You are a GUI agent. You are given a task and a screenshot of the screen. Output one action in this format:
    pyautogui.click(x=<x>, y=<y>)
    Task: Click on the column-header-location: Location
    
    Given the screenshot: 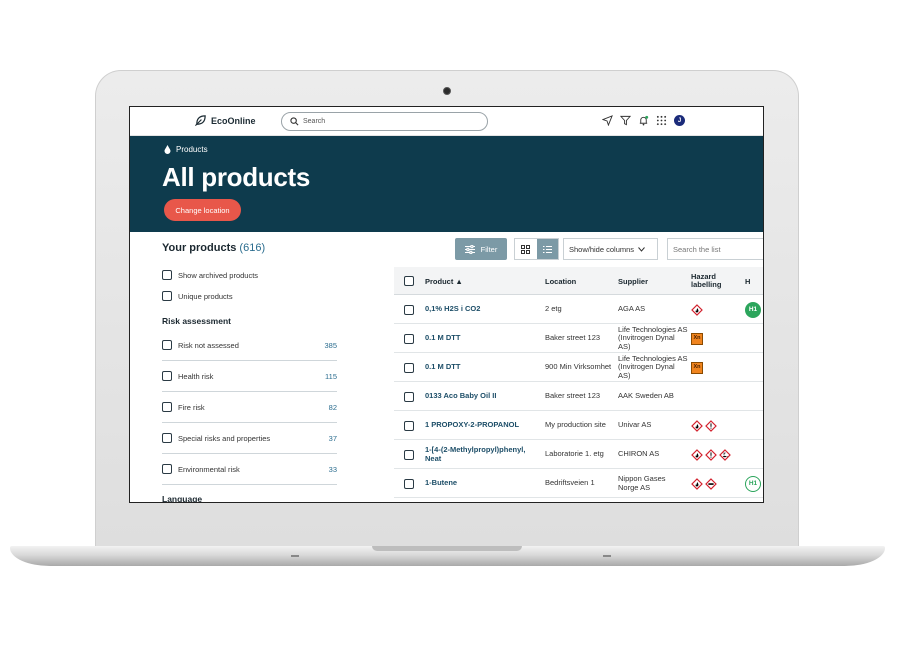 What is the action you would take?
    pyautogui.click(x=579, y=281)
    